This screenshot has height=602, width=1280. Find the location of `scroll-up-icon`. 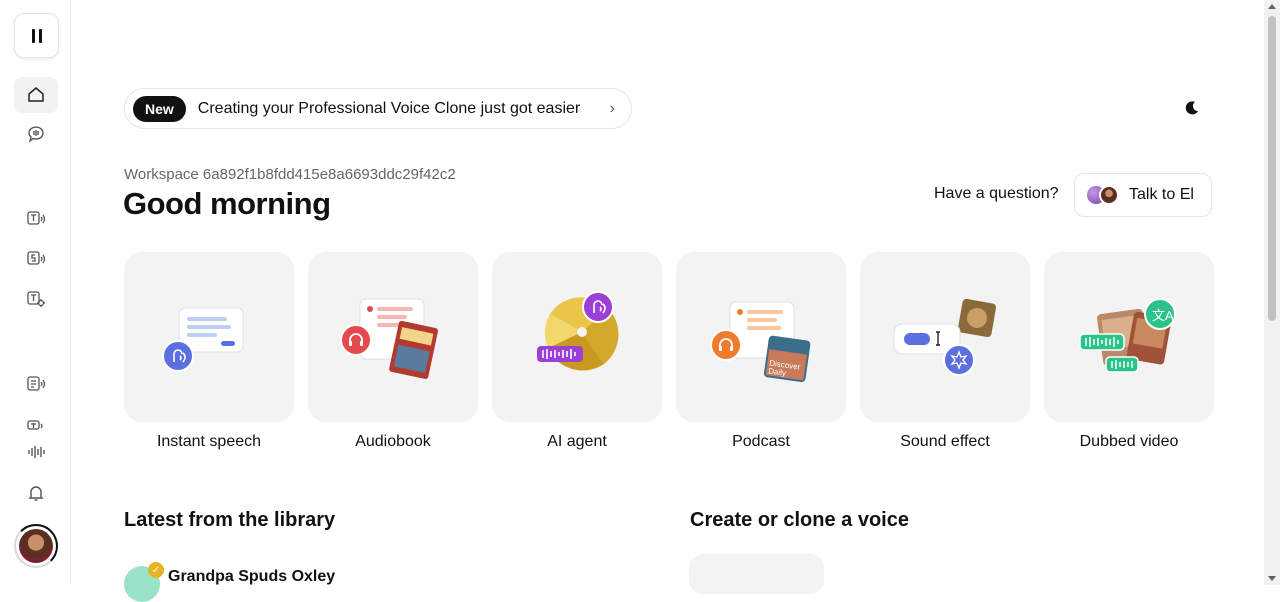

scroll-up-icon is located at coordinates (1272, 6).